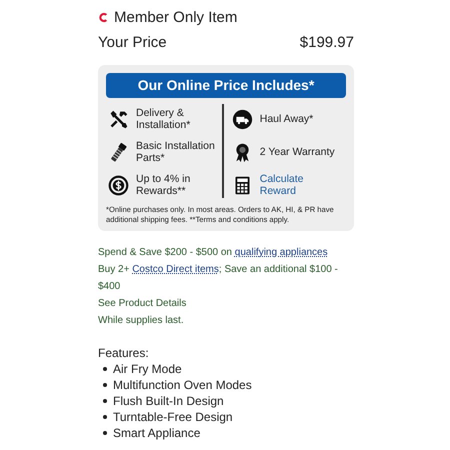  What do you see at coordinates (173, 417) in the screenshot?
I see `feature-item: Turntable-Free Design` at bounding box center [173, 417].